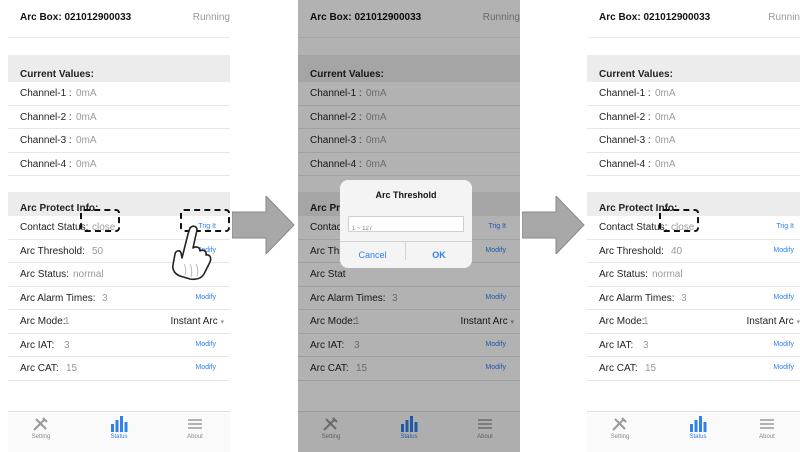  What do you see at coordinates (651, 368) in the screenshot?
I see `arc-cat-value: 15` at bounding box center [651, 368].